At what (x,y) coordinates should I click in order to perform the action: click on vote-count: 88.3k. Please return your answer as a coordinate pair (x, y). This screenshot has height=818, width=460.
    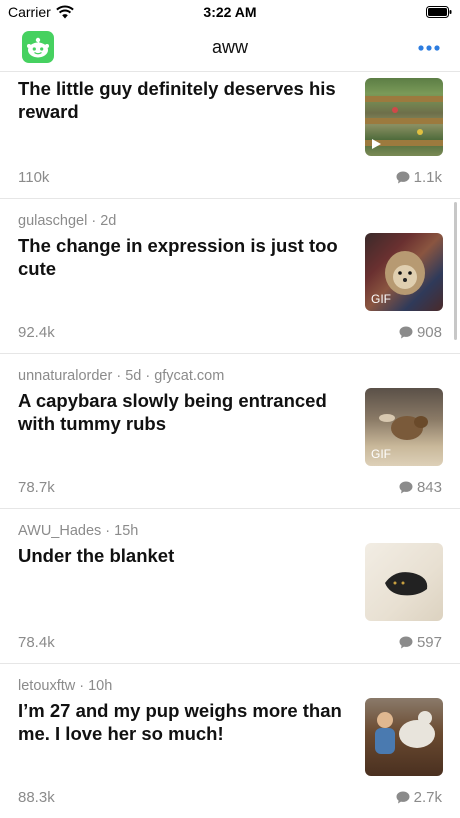
    Looking at the image, I should click on (36, 797).